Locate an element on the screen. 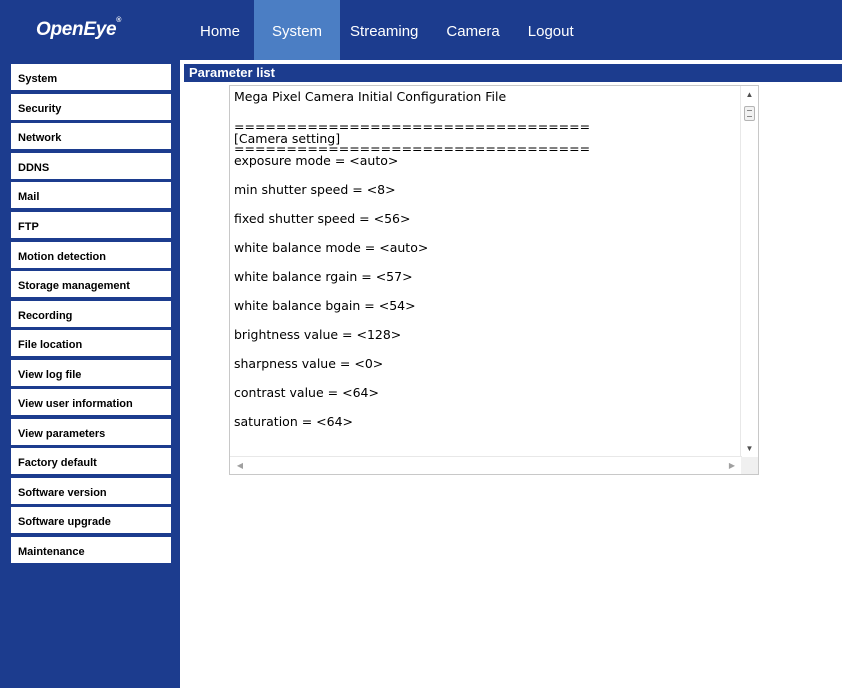 Image resolution: width=842 pixels, height=688 pixels. nav-home: Home is located at coordinates (220, 30).